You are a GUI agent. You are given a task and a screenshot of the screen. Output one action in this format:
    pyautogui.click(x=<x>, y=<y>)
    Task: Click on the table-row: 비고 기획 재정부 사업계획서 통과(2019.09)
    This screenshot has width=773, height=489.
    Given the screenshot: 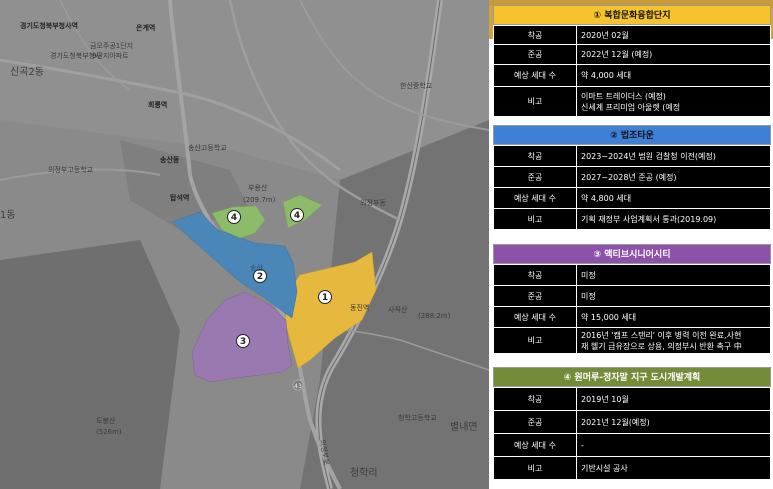 What is the action you would take?
    pyautogui.click(x=632, y=219)
    